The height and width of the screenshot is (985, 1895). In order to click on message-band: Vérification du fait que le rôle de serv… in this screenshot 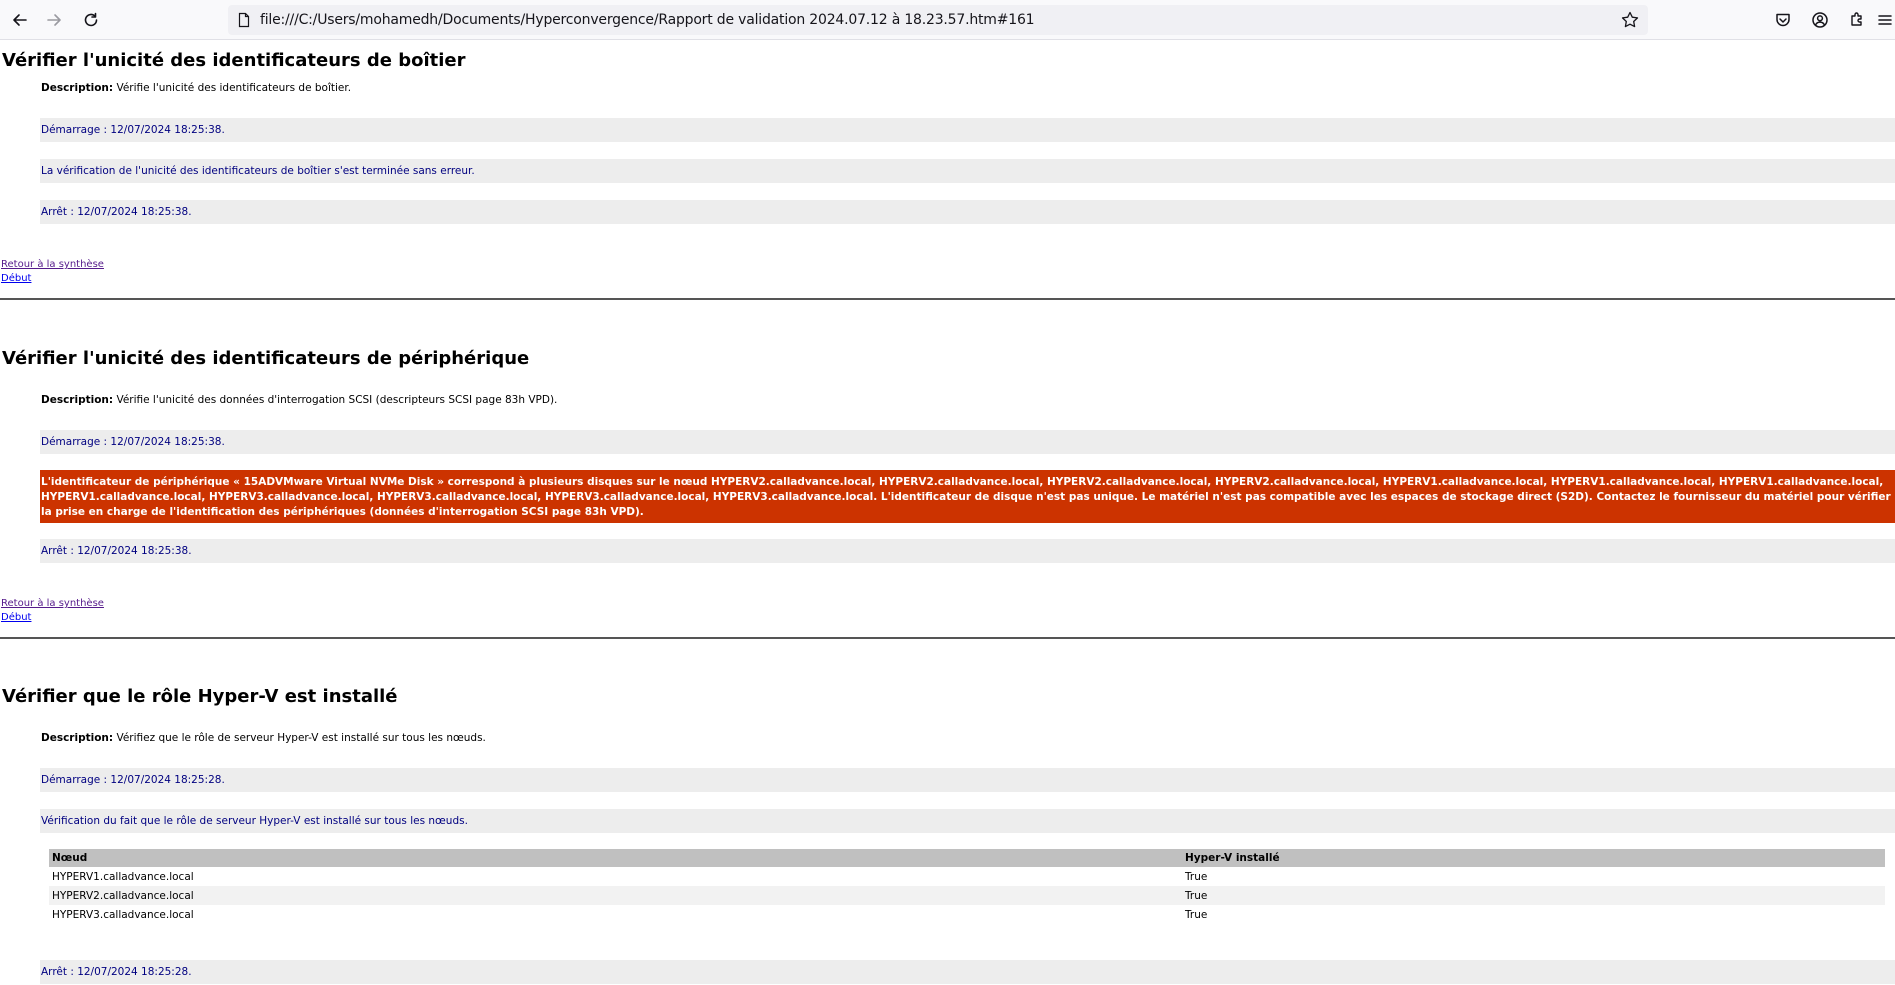, I will do `click(967, 821)`.